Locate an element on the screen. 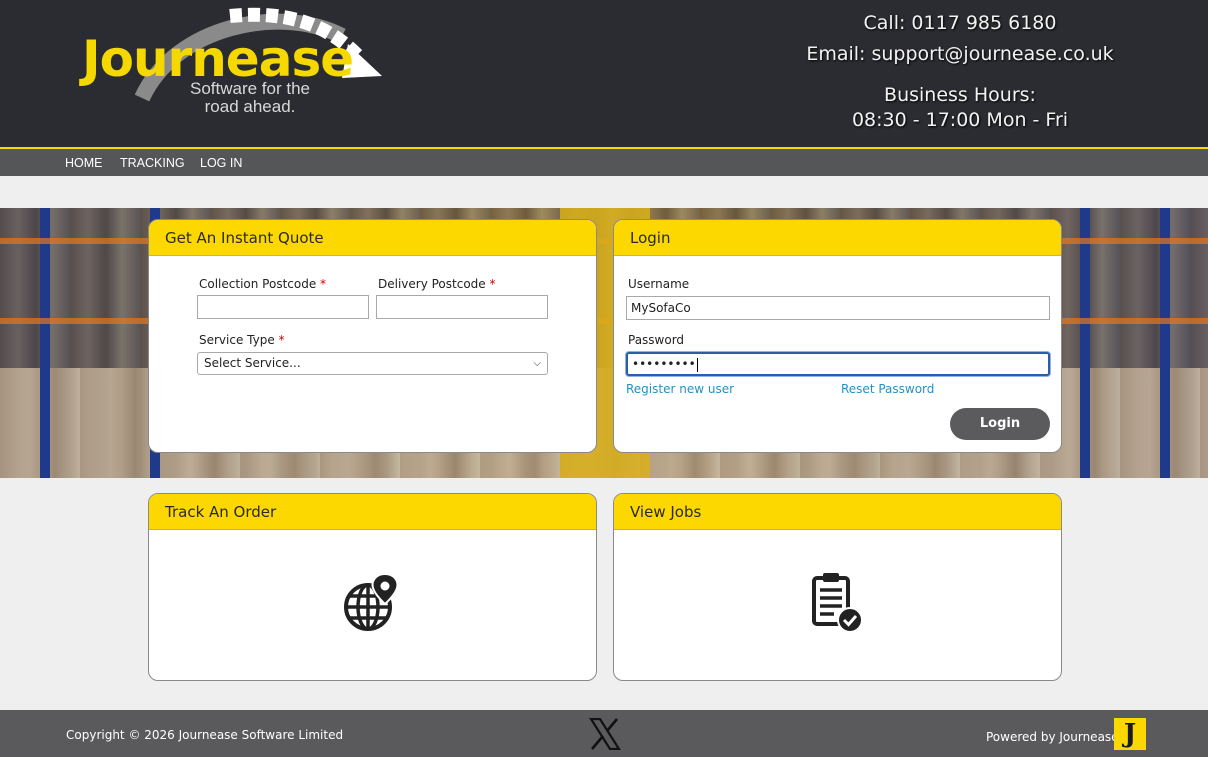  track-order-panel: Track An Order is located at coordinates (372, 587).